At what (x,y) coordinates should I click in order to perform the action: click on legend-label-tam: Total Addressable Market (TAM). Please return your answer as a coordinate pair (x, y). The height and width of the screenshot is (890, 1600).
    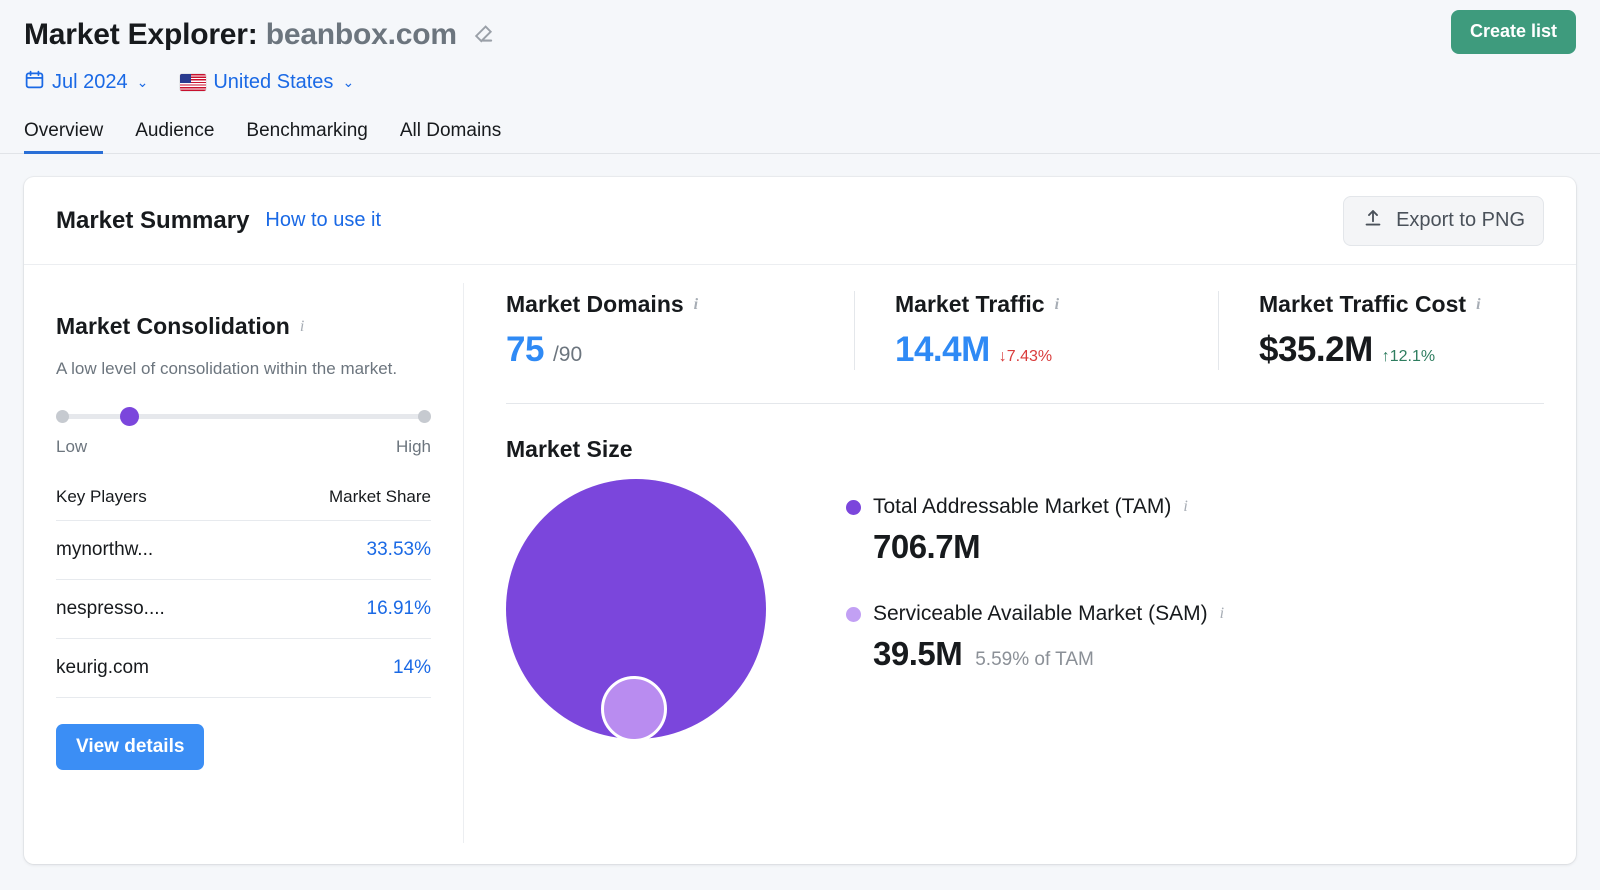
    Looking at the image, I should click on (1022, 506).